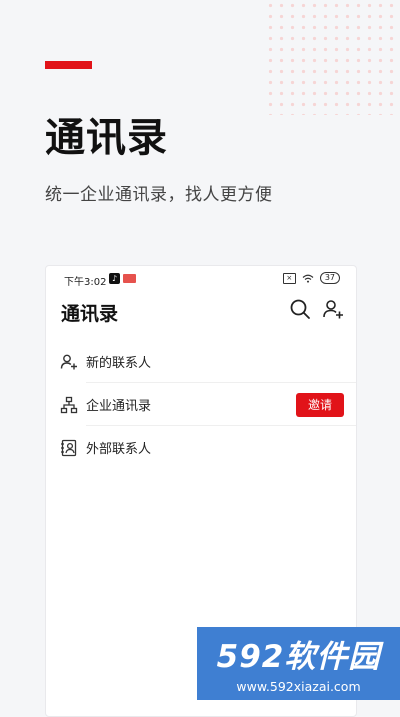 The height and width of the screenshot is (717, 400). What do you see at coordinates (201, 404) in the screenshot?
I see `list-item-enterprise-directory: 企业通讯录 邀请` at bounding box center [201, 404].